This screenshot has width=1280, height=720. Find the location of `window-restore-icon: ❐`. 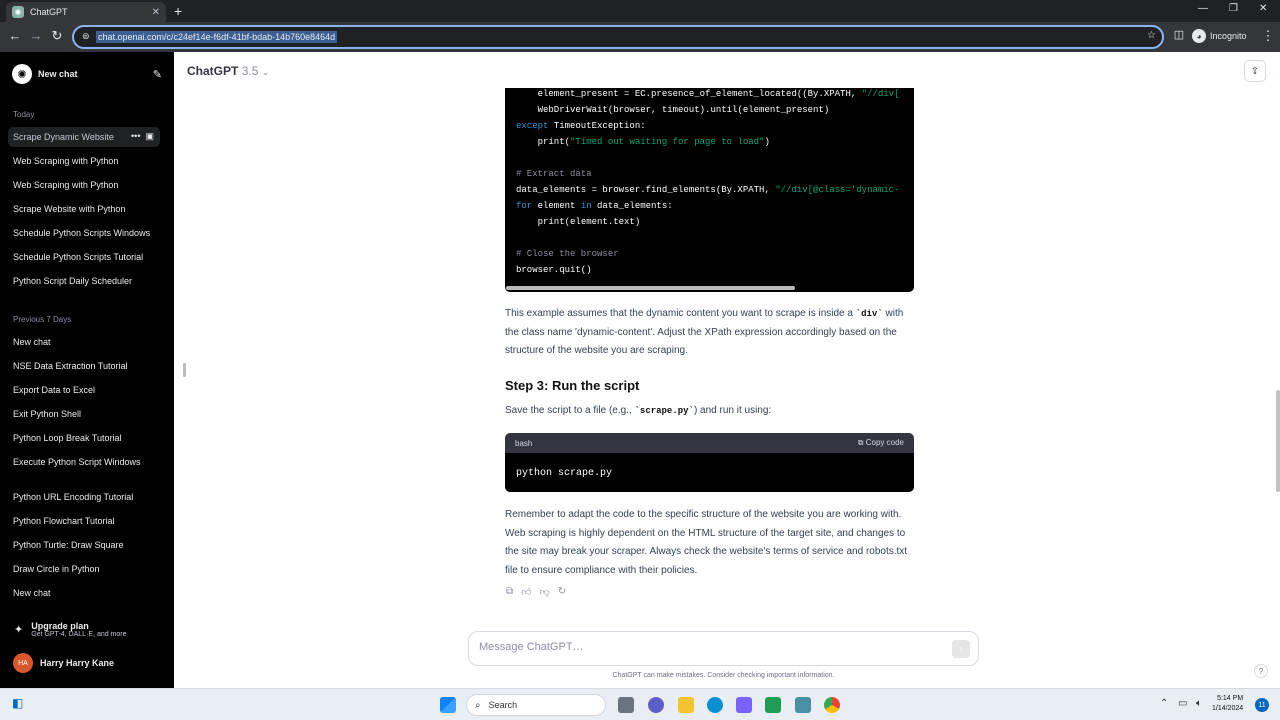

window-restore-icon: ❐ is located at coordinates (1233, 8).